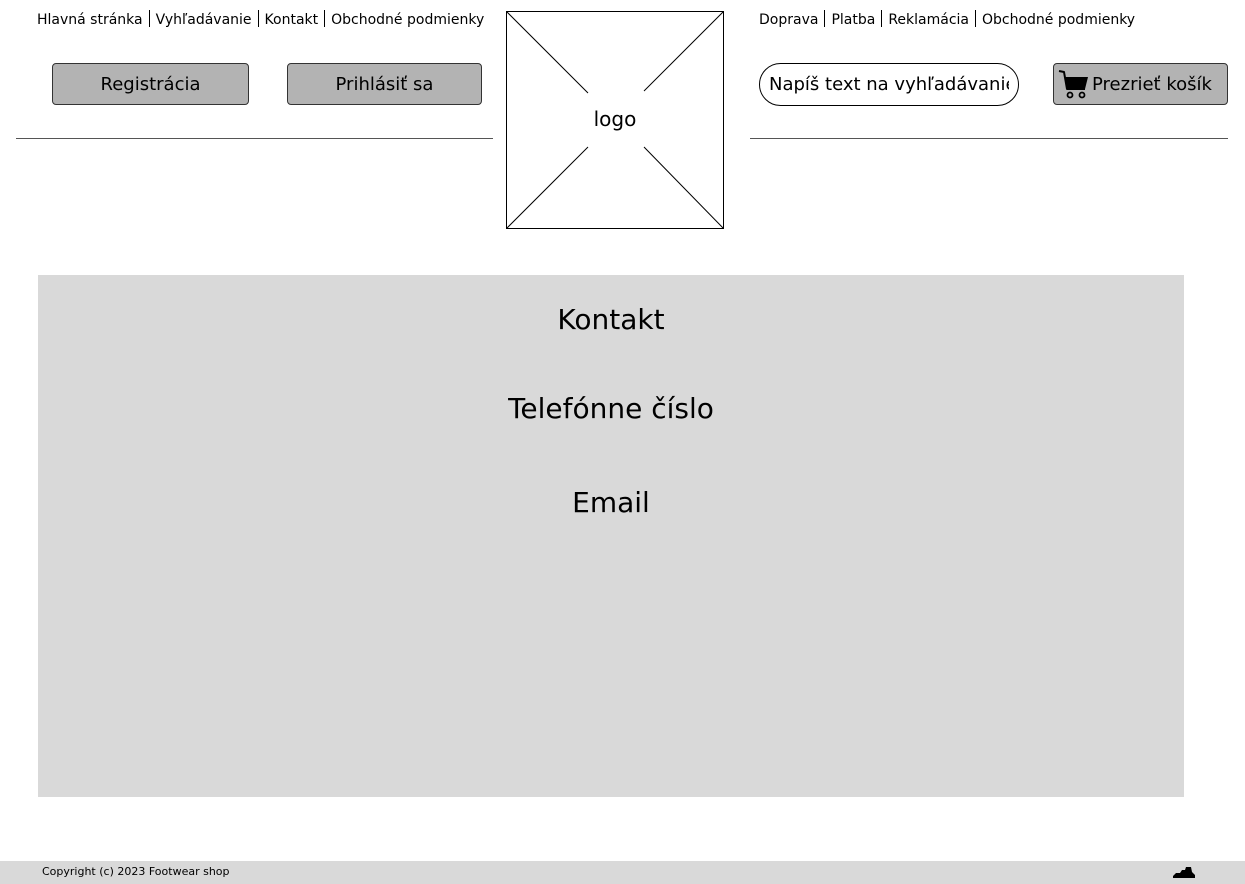 The image size is (1245, 884). Describe the element at coordinates (611, 408) in the screenshot. I see `phone-number-label: Telefónne číslo` at that location.